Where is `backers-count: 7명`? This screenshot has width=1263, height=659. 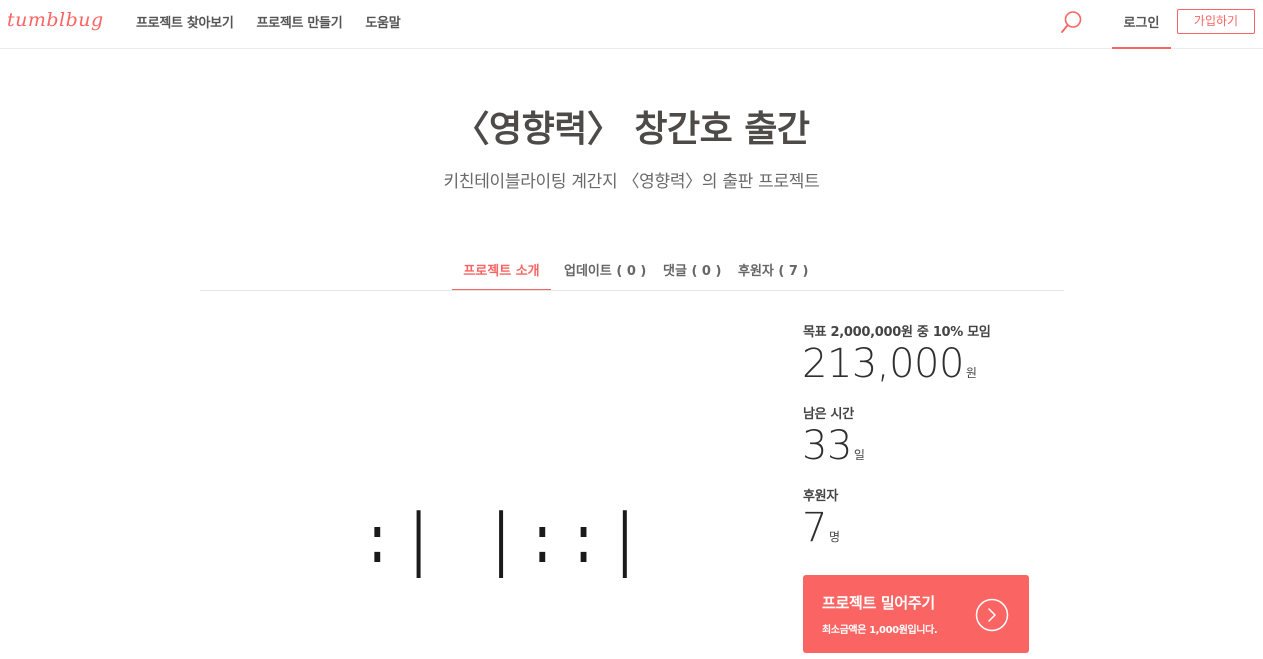 backers-count: 7명 is located at coordinates (821, 528).